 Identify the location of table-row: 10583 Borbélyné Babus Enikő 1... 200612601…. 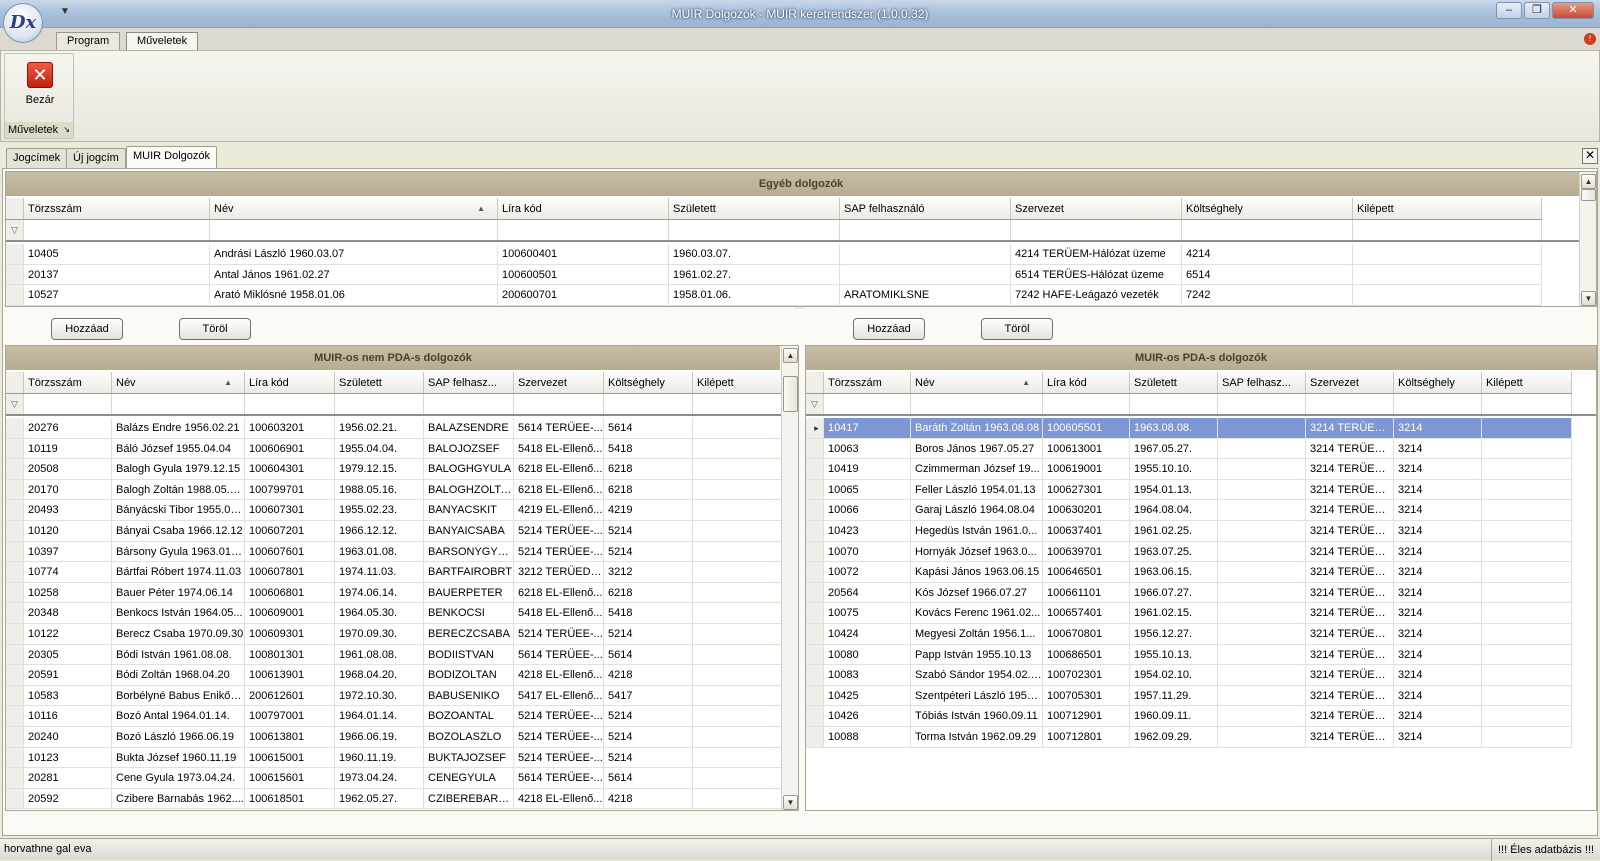
(394, 696).